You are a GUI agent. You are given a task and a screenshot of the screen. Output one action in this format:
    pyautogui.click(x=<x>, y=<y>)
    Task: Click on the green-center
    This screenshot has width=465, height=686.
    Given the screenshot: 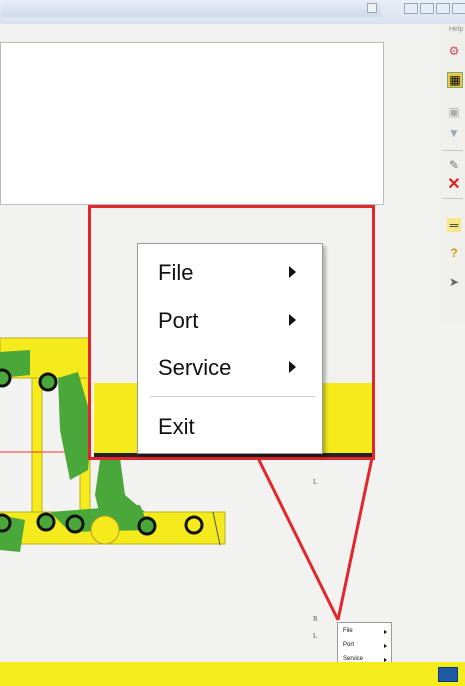 What is the action you would take?
    pyautogui.click(x=120, y=486)
    